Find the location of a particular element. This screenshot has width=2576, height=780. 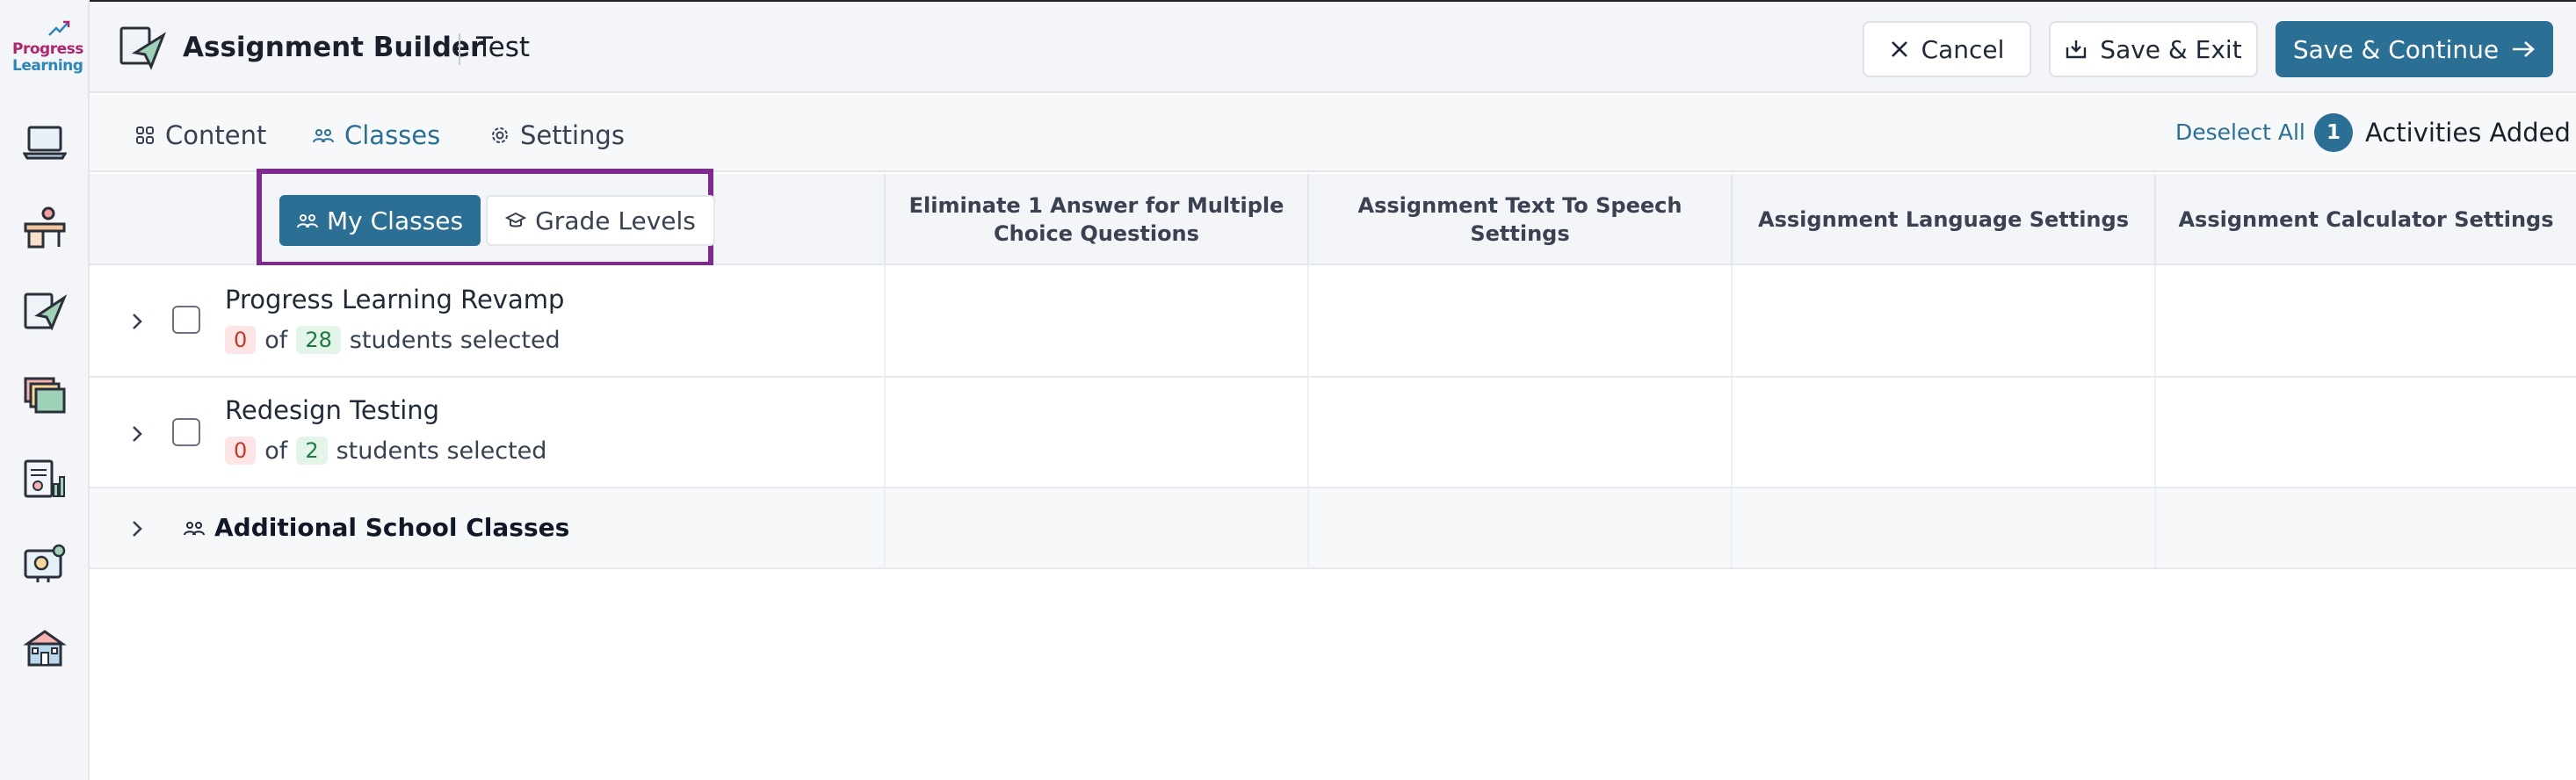

tab-content: Content is located at coordinates (200, 135).